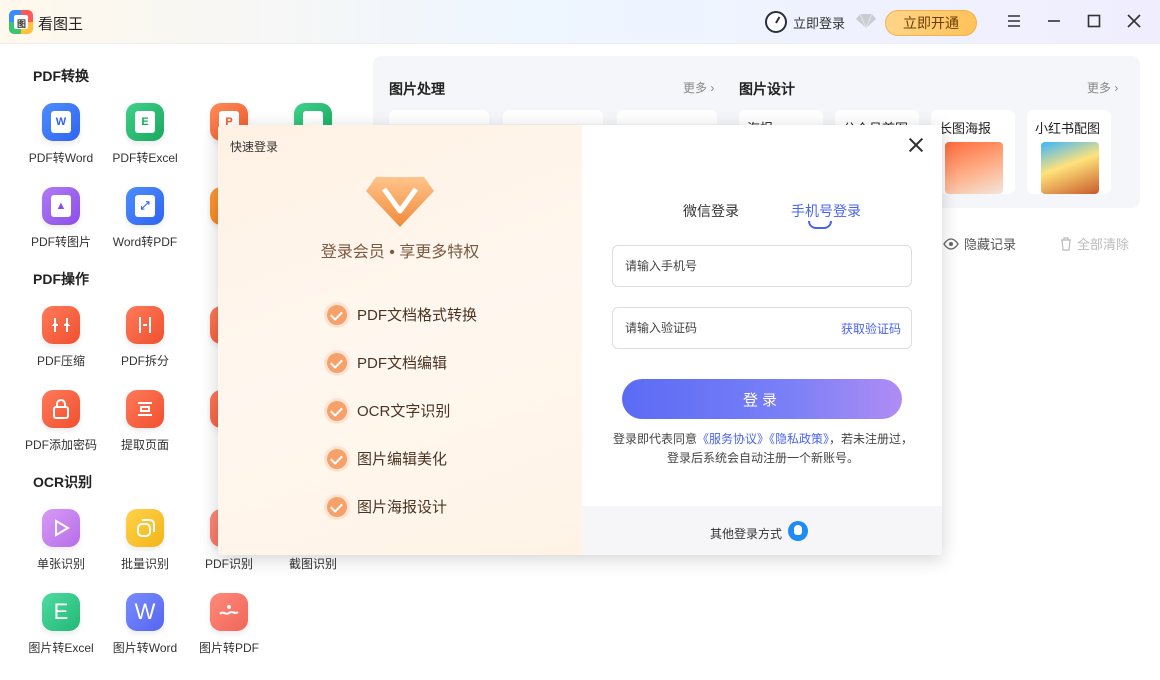 The width and height of the screenshot is (1160, 680). Describe the element at coordinates (61, 76) in the screenshot. I see `section-title-pdf-convert: PDF转换` at that location.